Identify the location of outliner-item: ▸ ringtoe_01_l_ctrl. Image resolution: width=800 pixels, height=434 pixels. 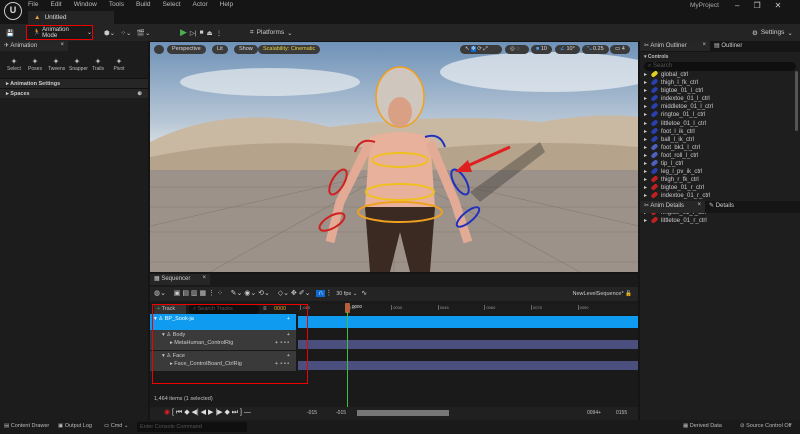
(720, 114).